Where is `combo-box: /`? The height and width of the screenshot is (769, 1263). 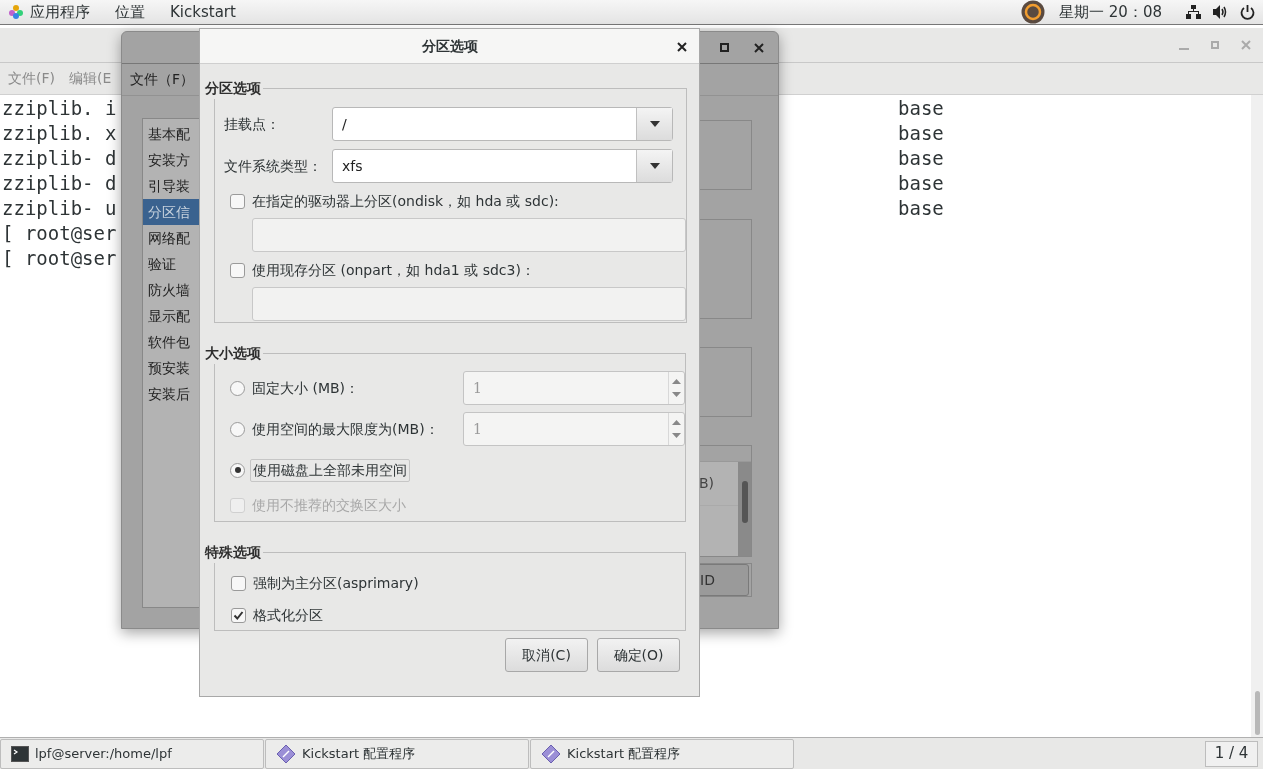 combo-box: / is located at coordinates (502, 124).